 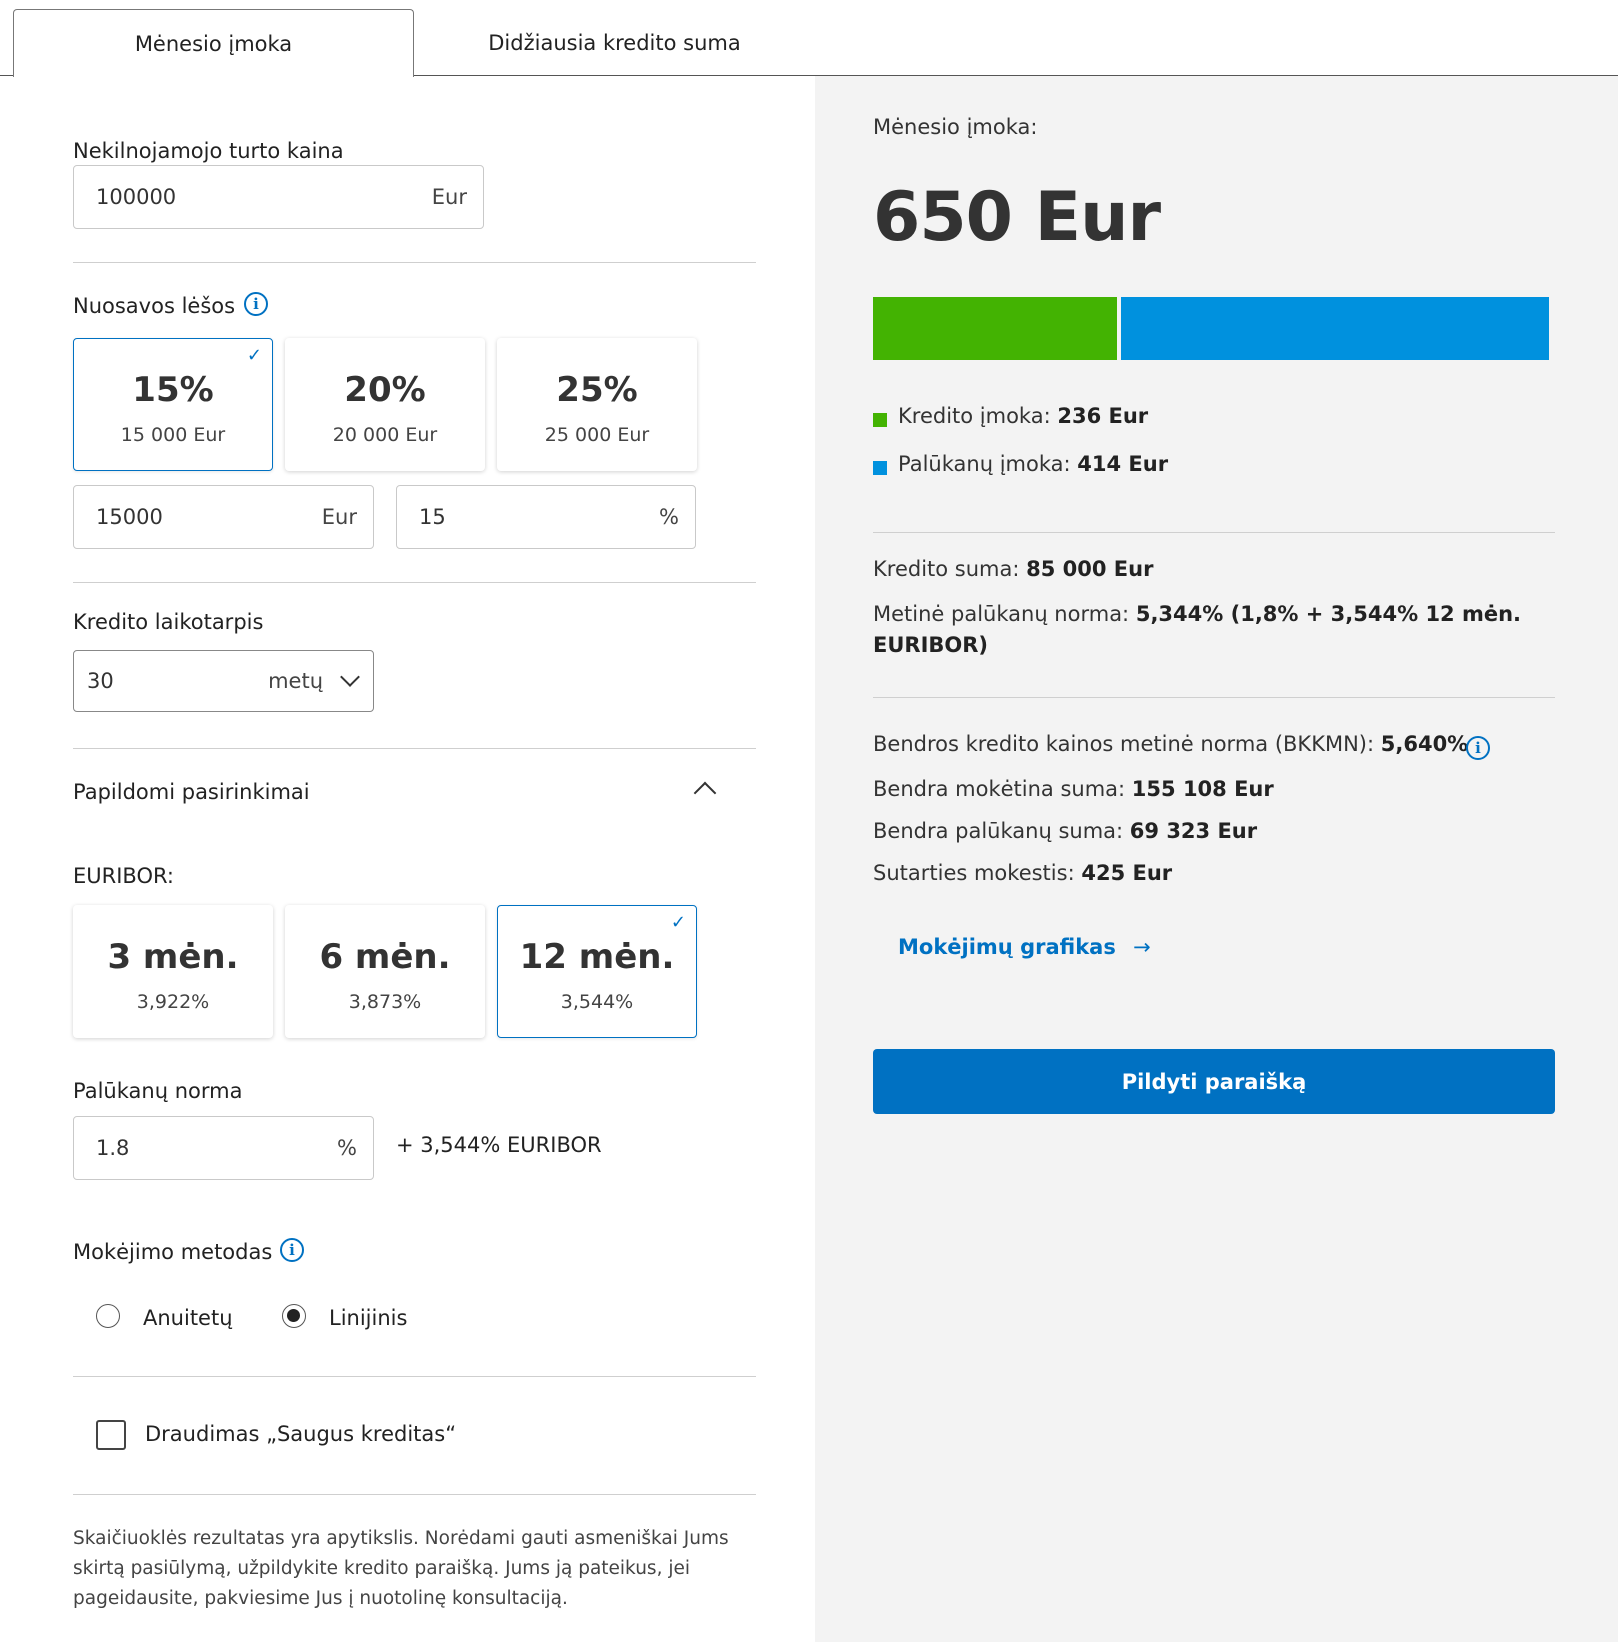 What do you see at coordinates (1328, 614) in the screenshot?
I see `annual-rate-value: 5,344% (1,8% + 3,544% 12 mėn.` at bounding box center [1328, 614].